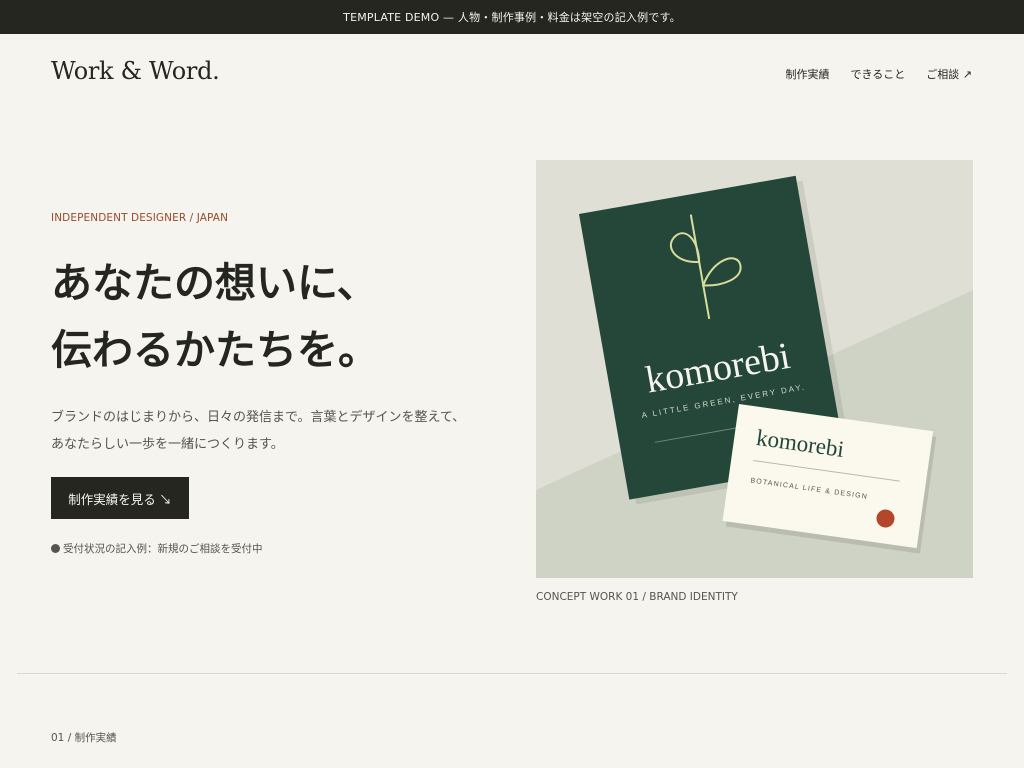 This screenshot has width=1024, height=768. Describe the element at coordinates (135, 71) in the screenshot. I see `site-logo: Work & Word.` at that location.